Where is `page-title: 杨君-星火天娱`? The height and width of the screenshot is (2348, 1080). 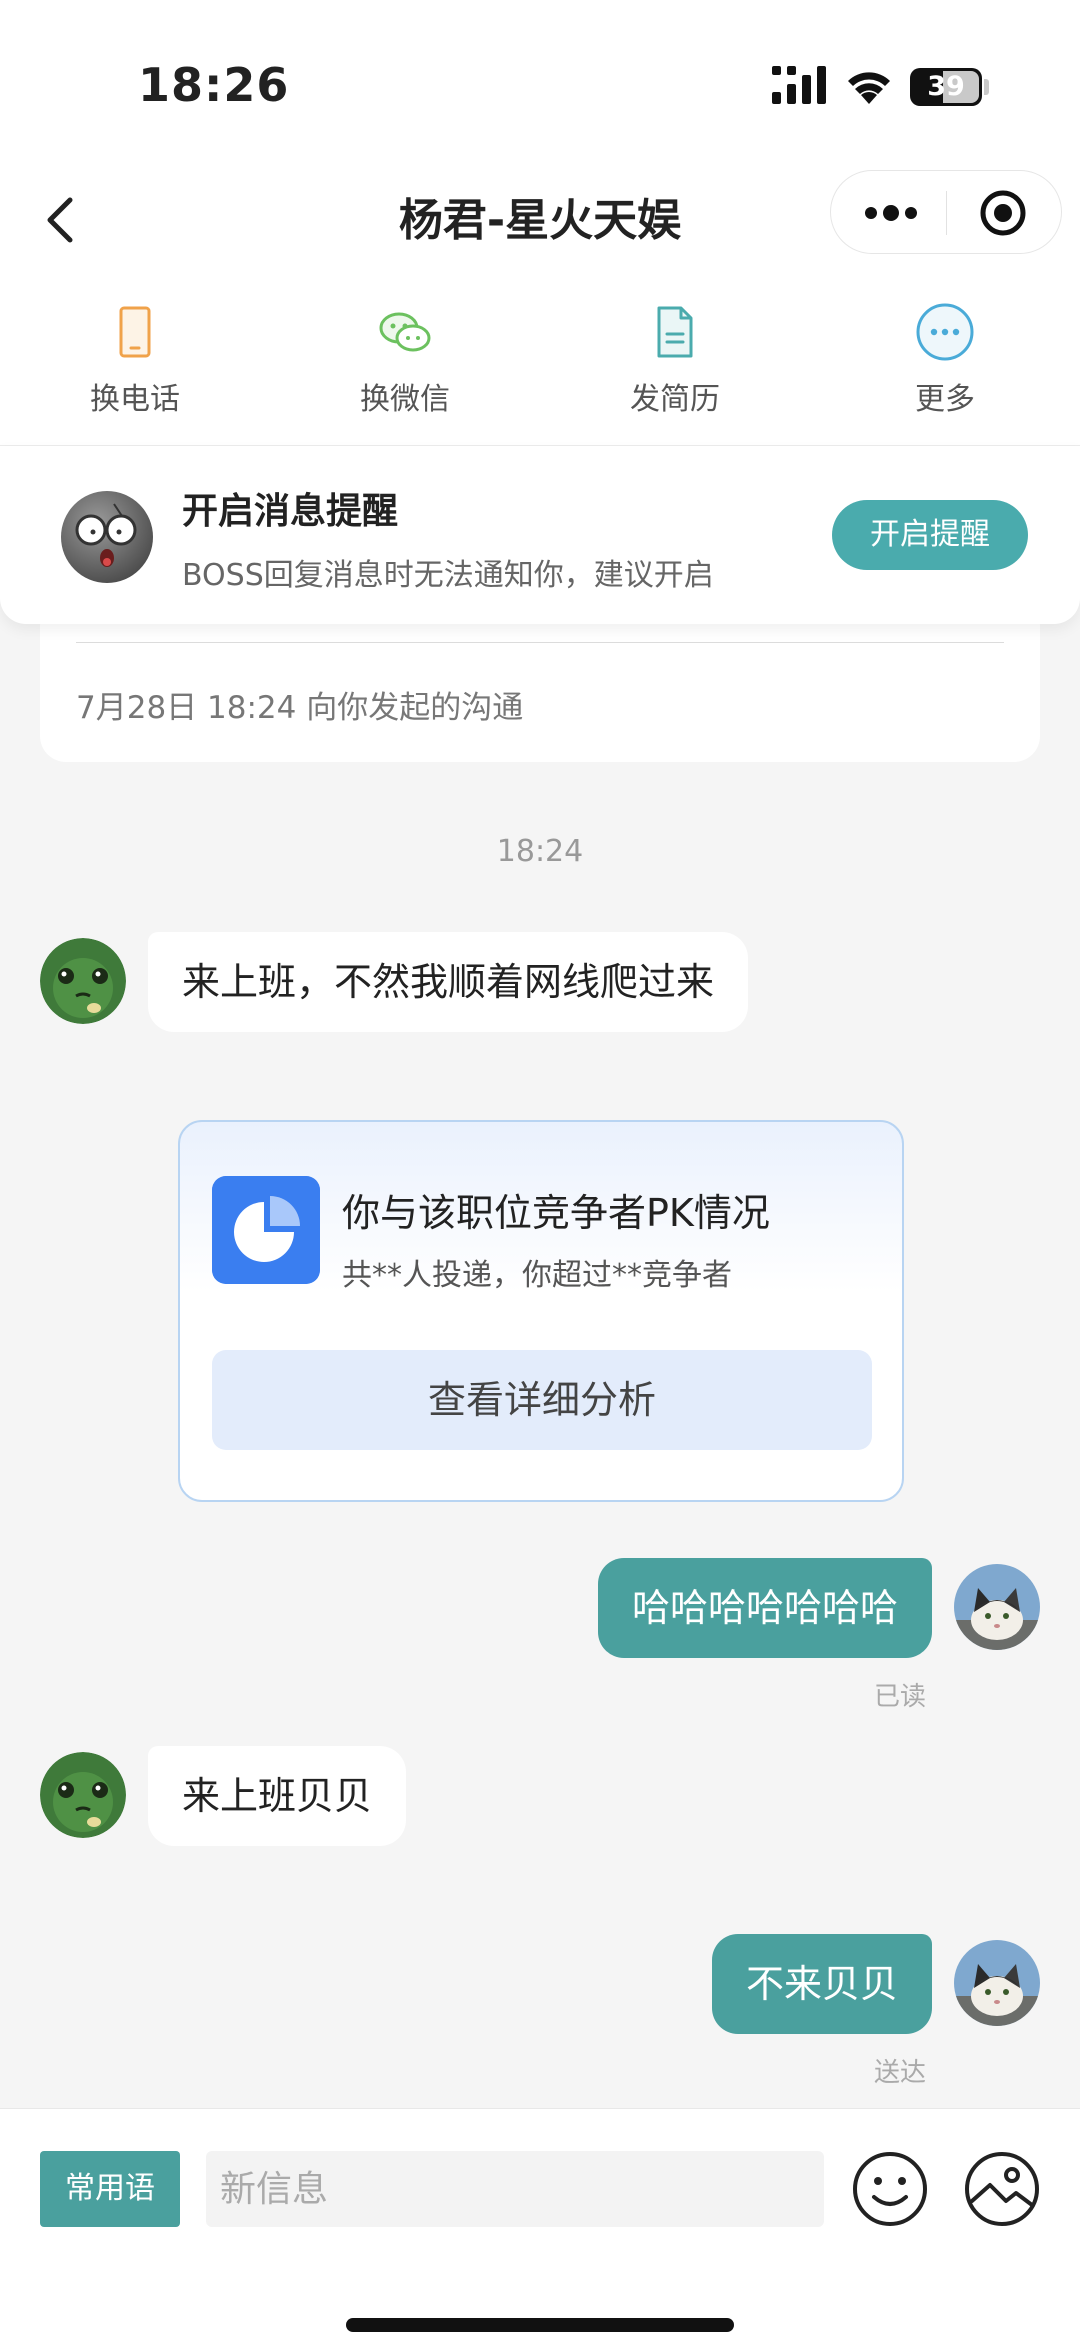
page-title: 杨君-星火天娱 is located at coordinates (540, 220).